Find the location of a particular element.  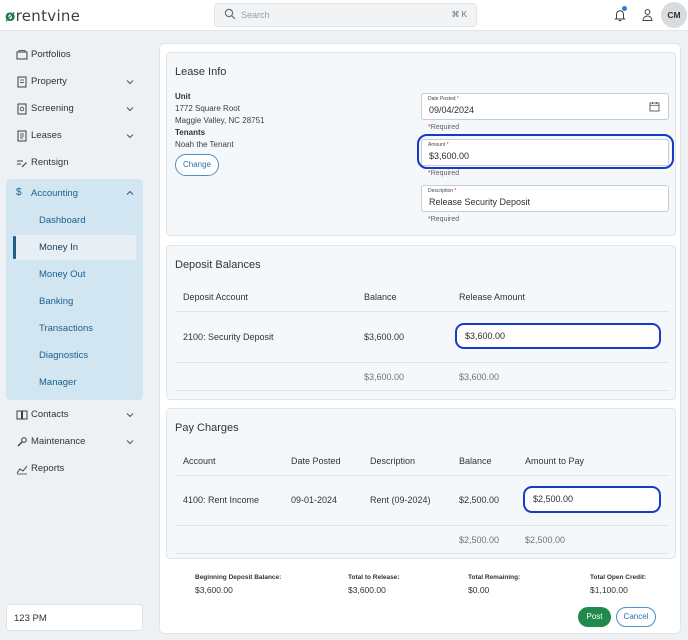

description-field: Description * Release Security Deposit is located at coordinates (545, 198).